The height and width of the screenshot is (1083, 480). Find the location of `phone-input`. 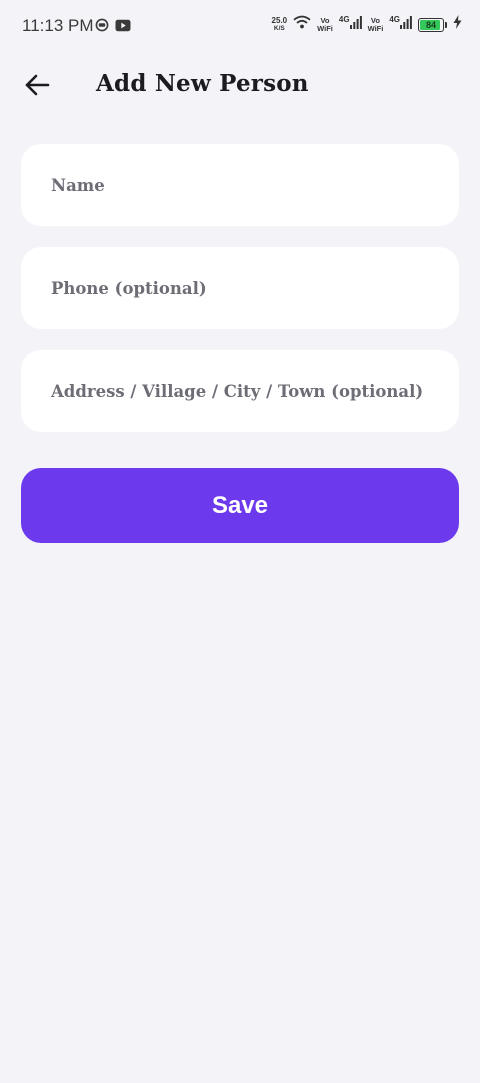

phone-input is located at coordinates (251, 288).